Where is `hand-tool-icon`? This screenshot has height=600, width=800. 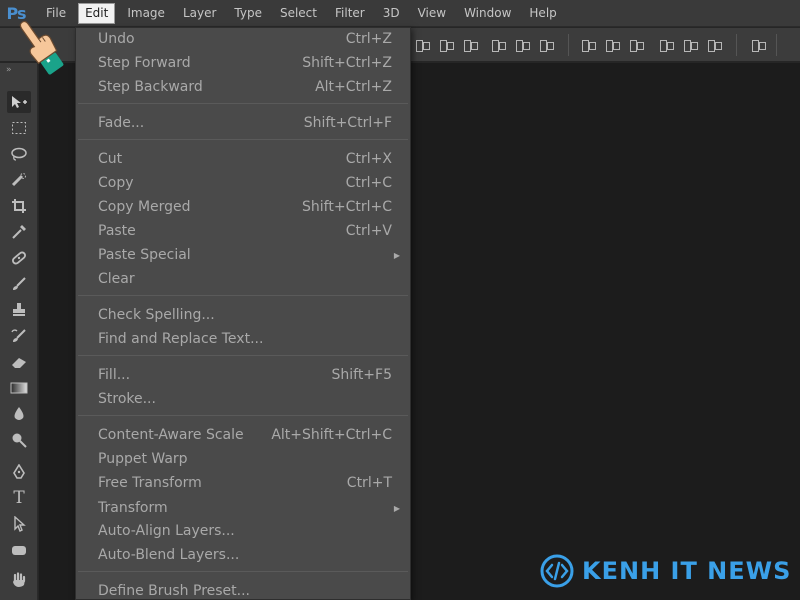
hand-tool-icon is located at coordinates (19, 580).